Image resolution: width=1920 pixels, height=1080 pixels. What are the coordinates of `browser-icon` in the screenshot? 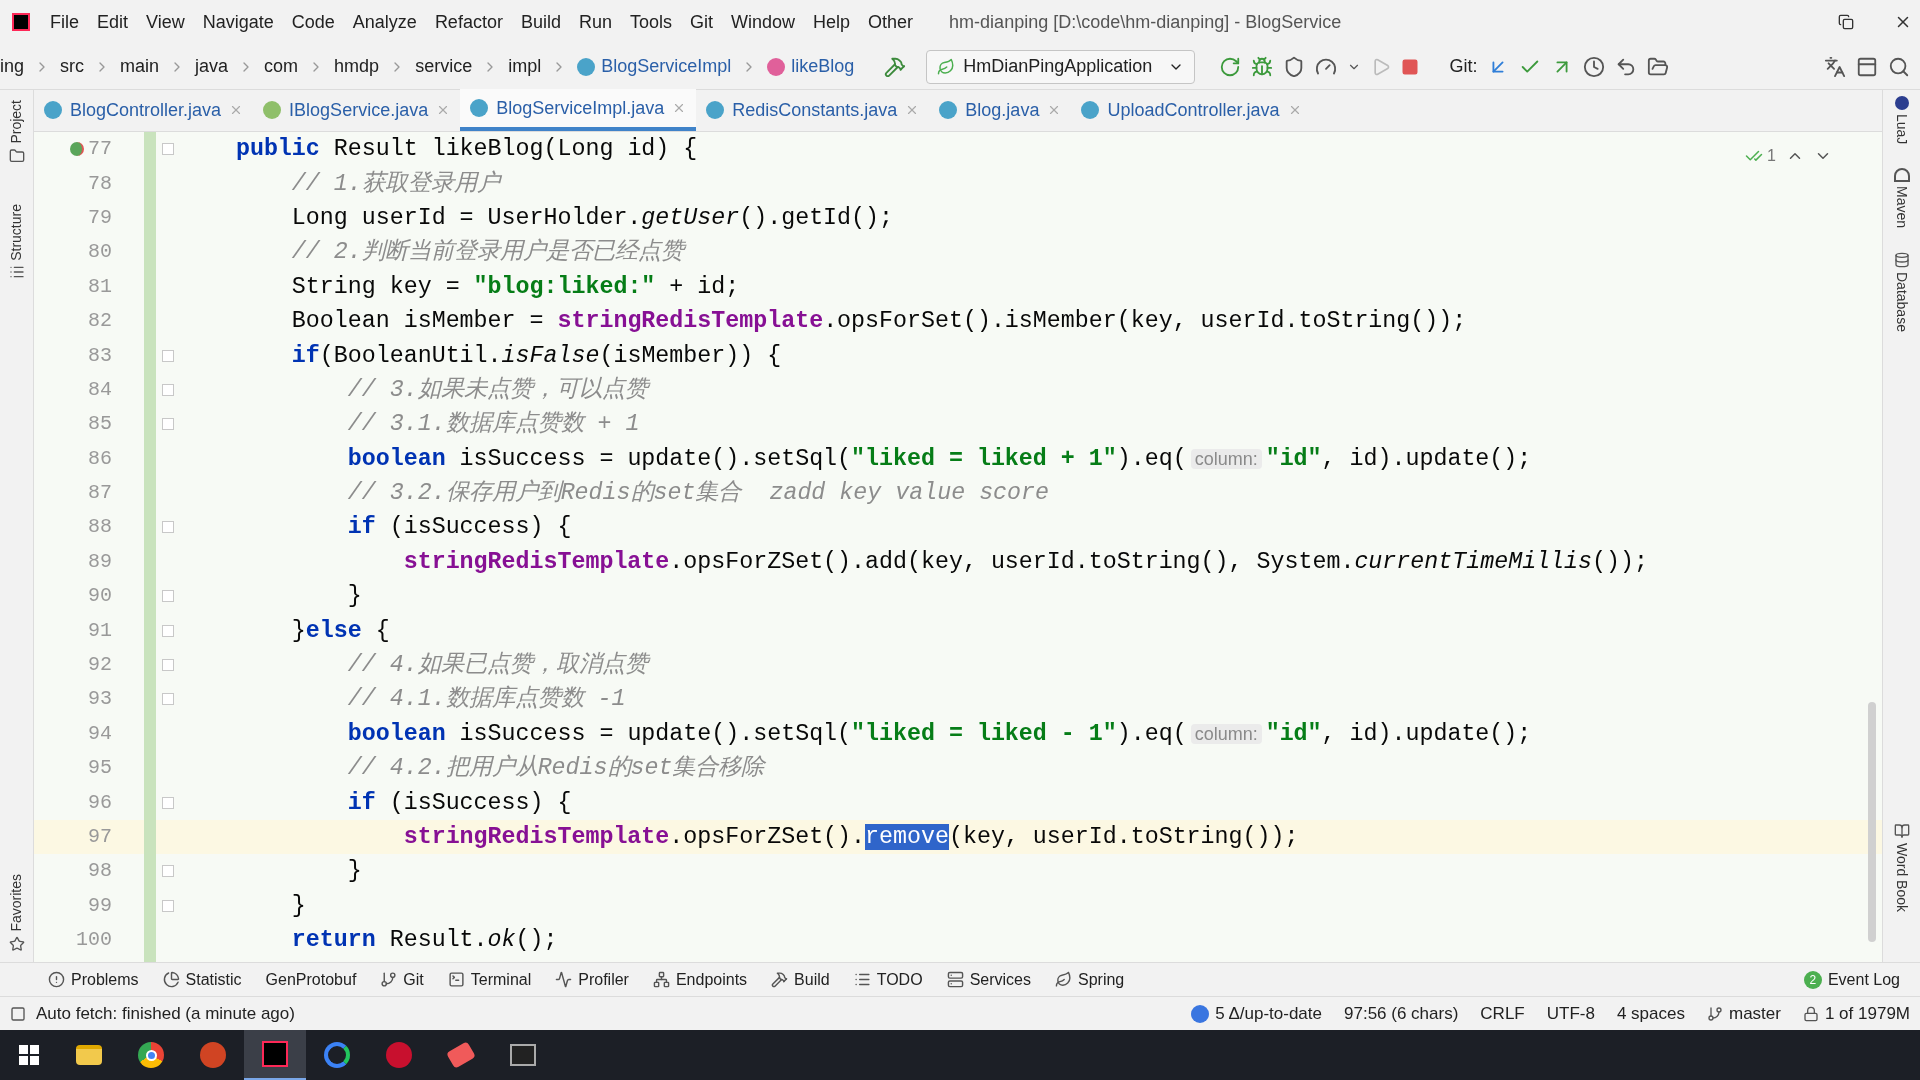 It's located at (151, 1055).